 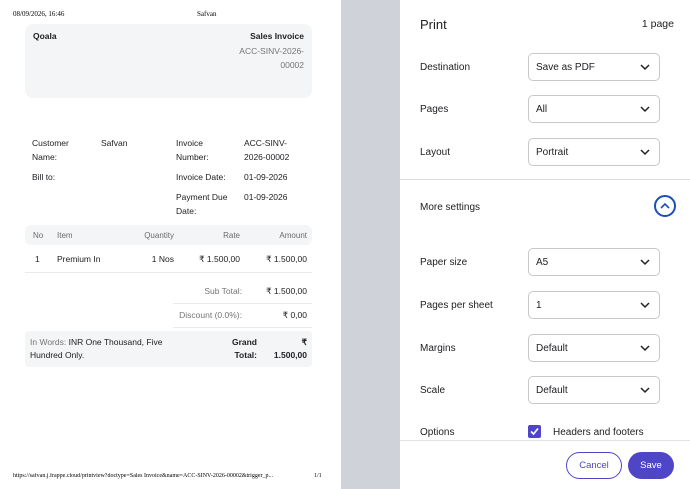 I want to click on items-table-header: No Item Quantity Rate Amount, so click(x=168, y=235).